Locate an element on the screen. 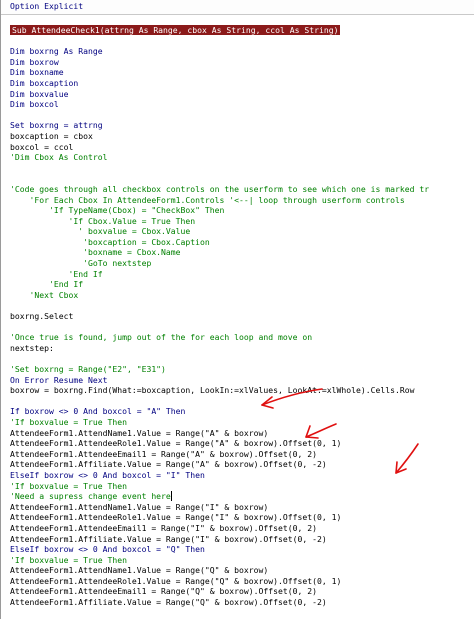  code-line-text: 'Set boxrng = Range("E2", "E31") is located at coordinates (88, 369).